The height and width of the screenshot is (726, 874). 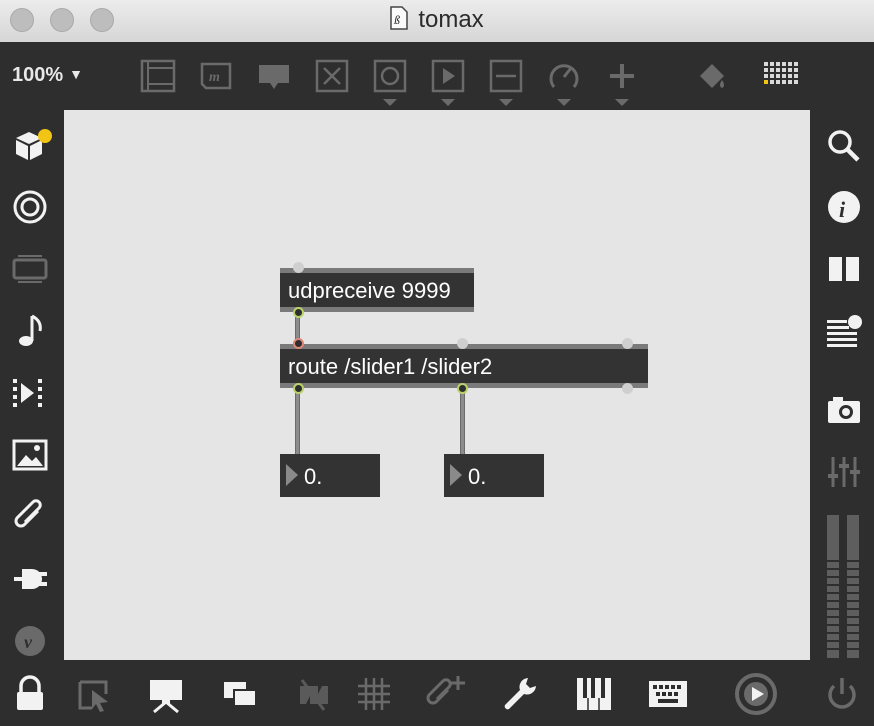 I want to click on paint-bucket-icon, so click(x=712, y=76).